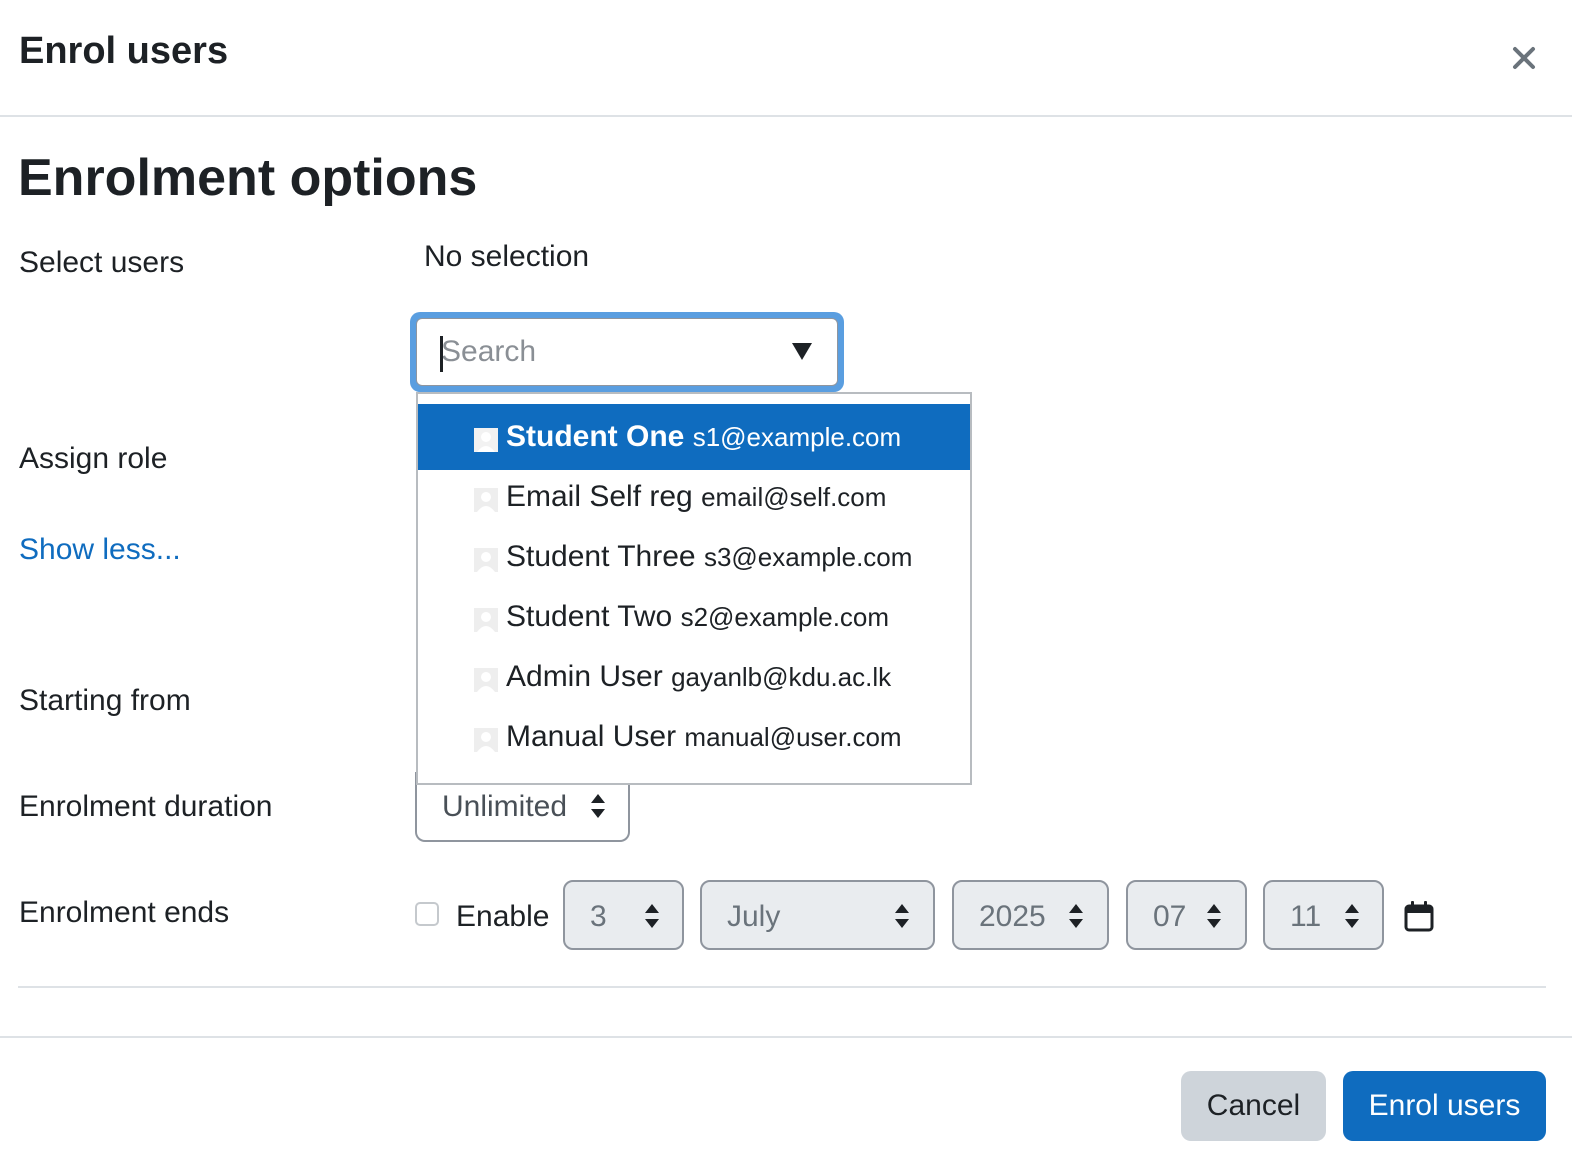  I want to click on month-select: July, so click(817, 915).